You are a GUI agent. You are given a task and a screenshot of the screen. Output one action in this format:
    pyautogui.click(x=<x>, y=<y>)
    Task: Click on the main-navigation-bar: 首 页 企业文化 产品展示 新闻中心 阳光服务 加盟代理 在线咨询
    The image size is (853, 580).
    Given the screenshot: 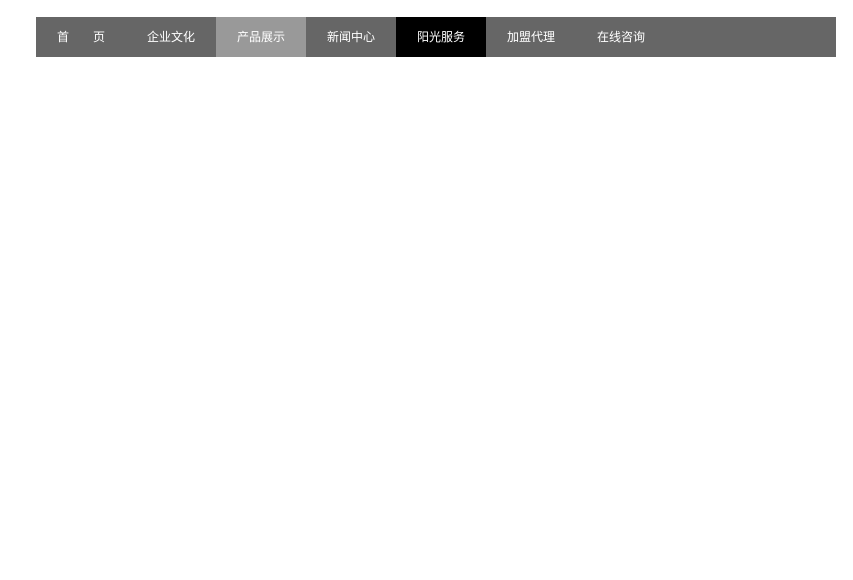 What is the action you would take?
    pyautogui.click(x=436, y=37)
    